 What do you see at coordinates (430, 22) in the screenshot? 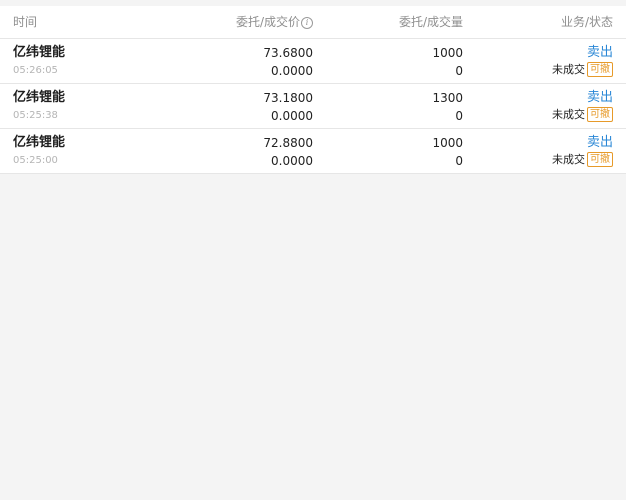
I see `header-quantity: 委托/成交量` at bounding box center [430, 22].